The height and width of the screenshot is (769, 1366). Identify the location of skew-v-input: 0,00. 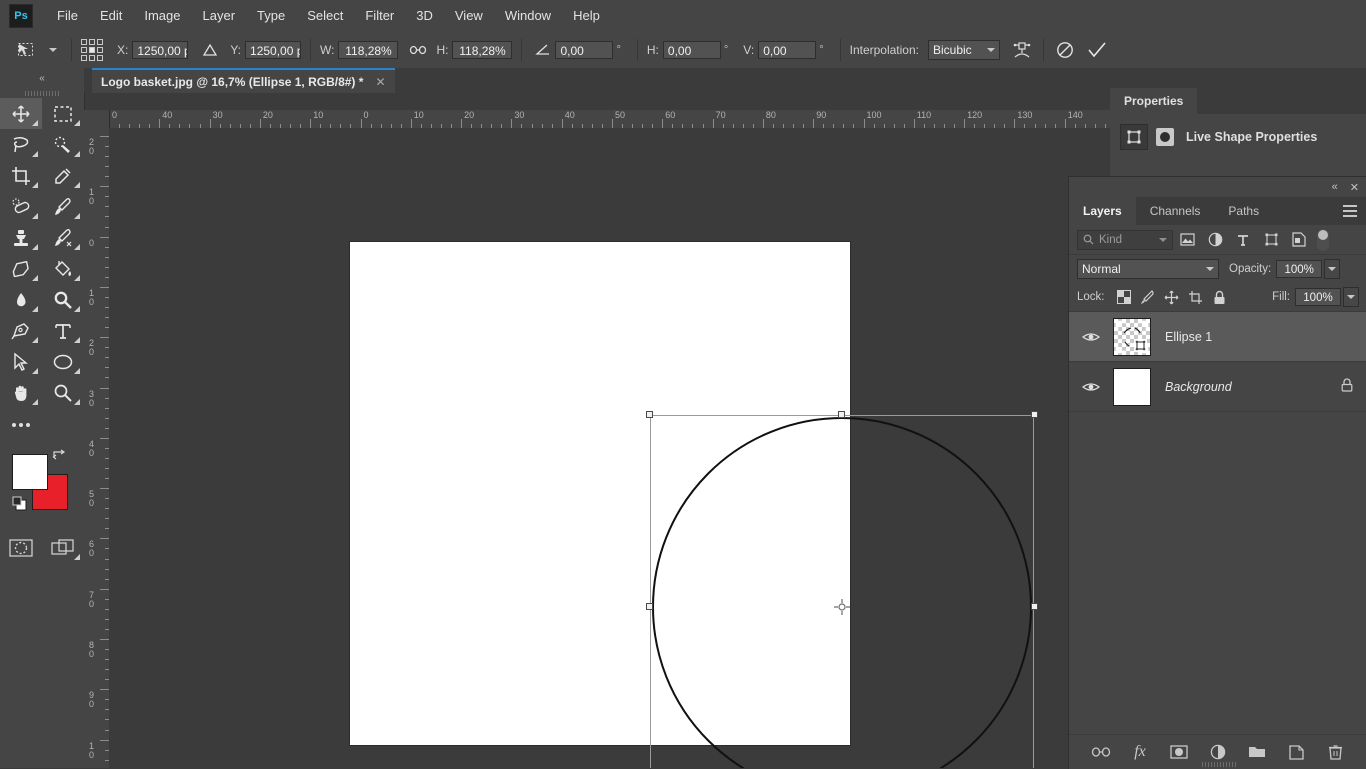
(787, 49).